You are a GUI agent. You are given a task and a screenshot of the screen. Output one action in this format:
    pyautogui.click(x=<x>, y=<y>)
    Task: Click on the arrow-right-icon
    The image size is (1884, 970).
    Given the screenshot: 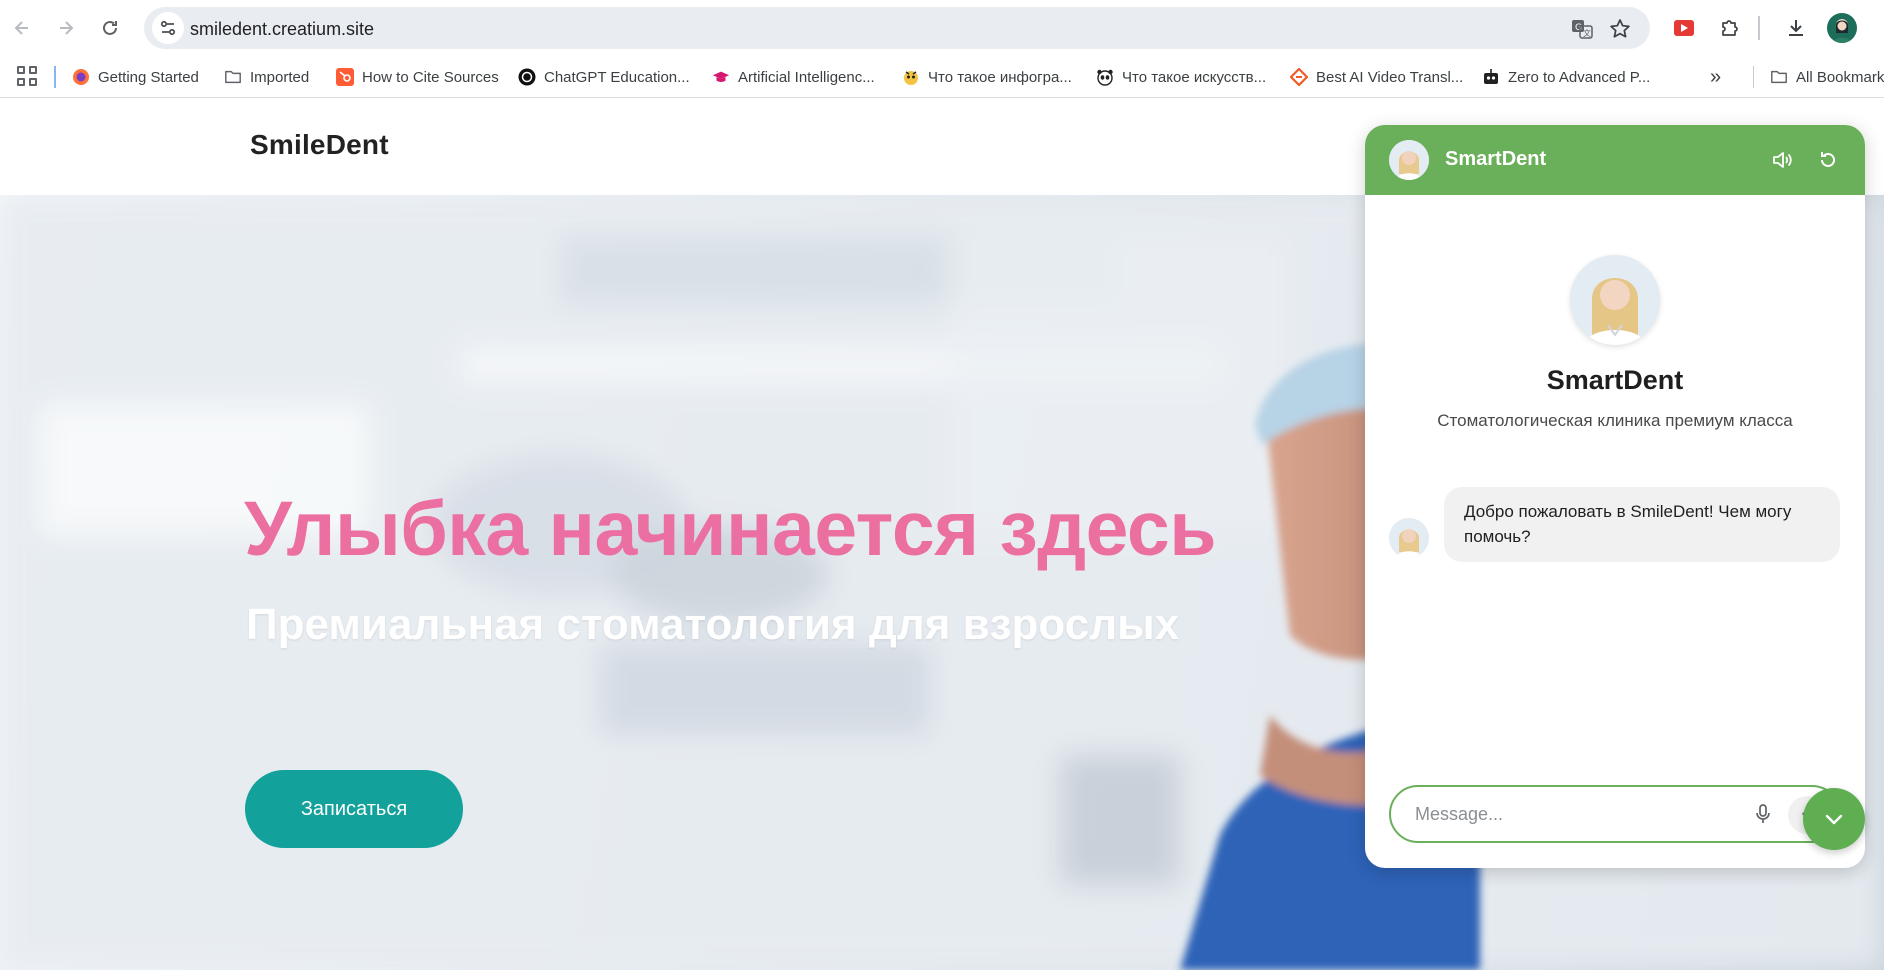 What is the action you would take?
    pyautogui.click(x=67, y=28)
    